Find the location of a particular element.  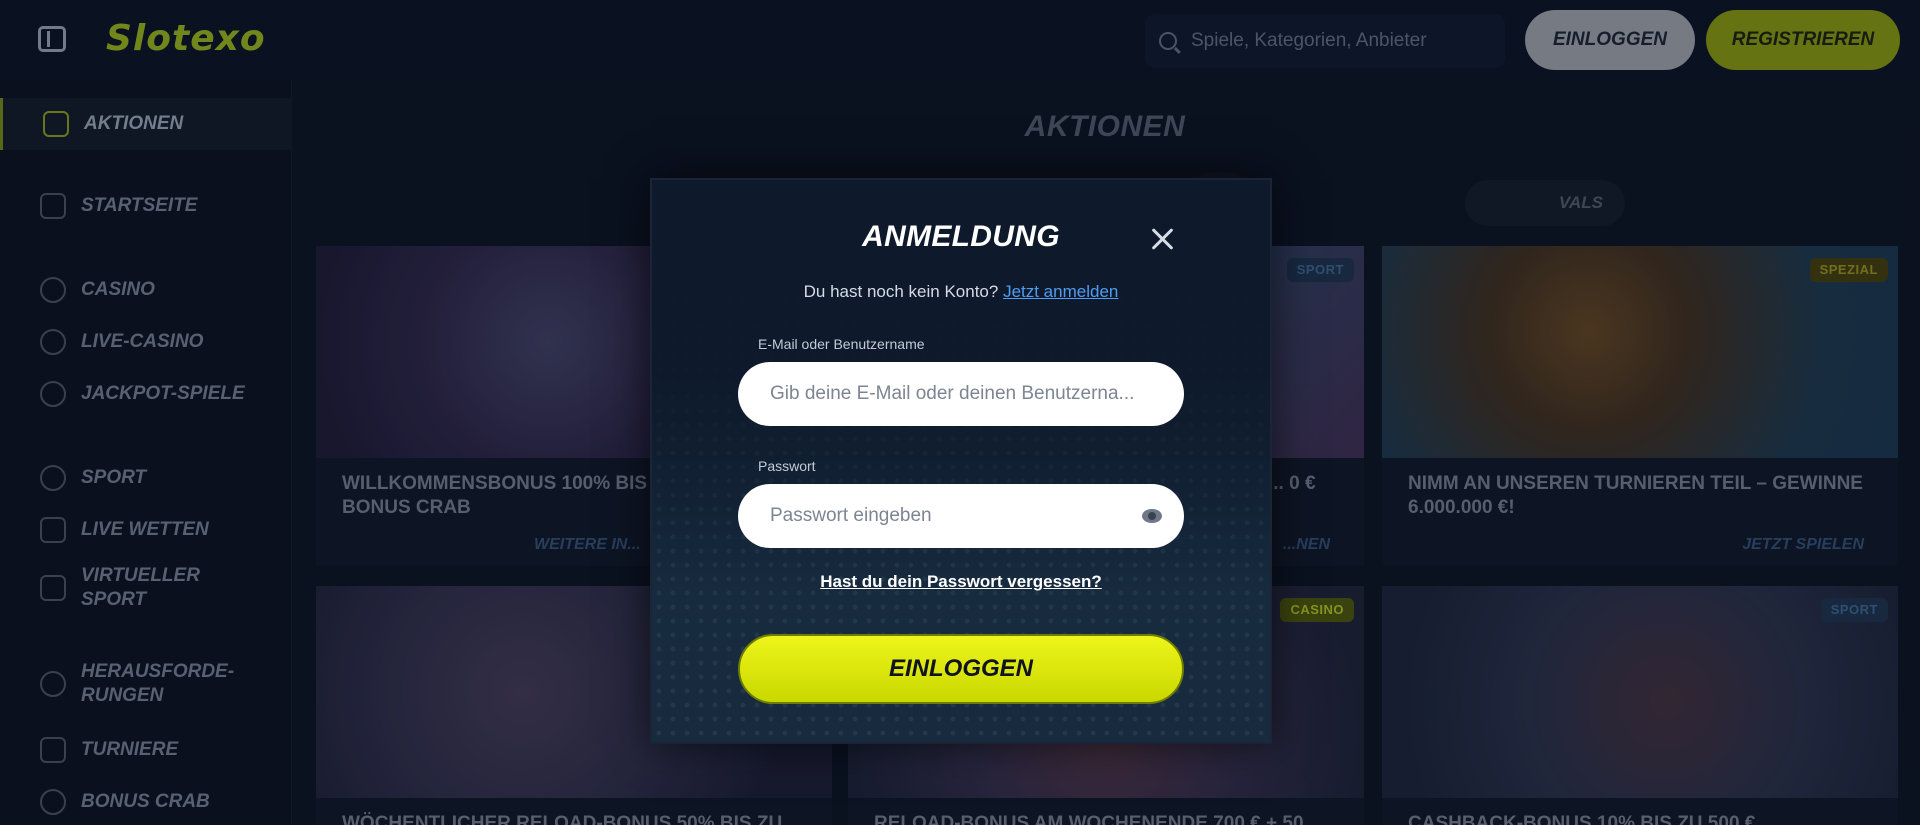

register-button: REGISTRIEREN is located at coordinates (1803, 40).